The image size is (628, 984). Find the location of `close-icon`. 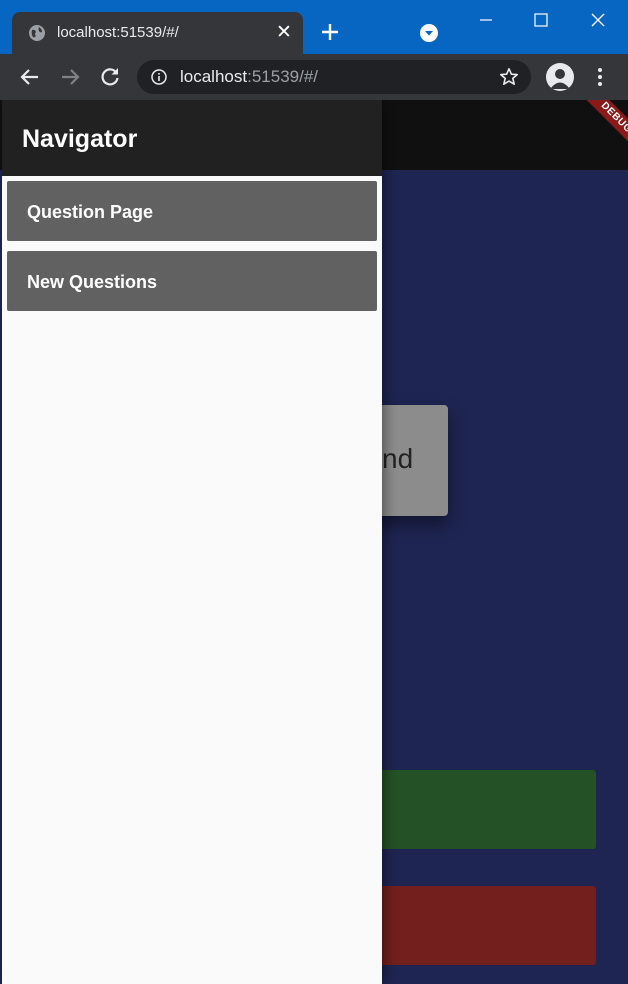

close-icon is located at coordinates (598, 20).